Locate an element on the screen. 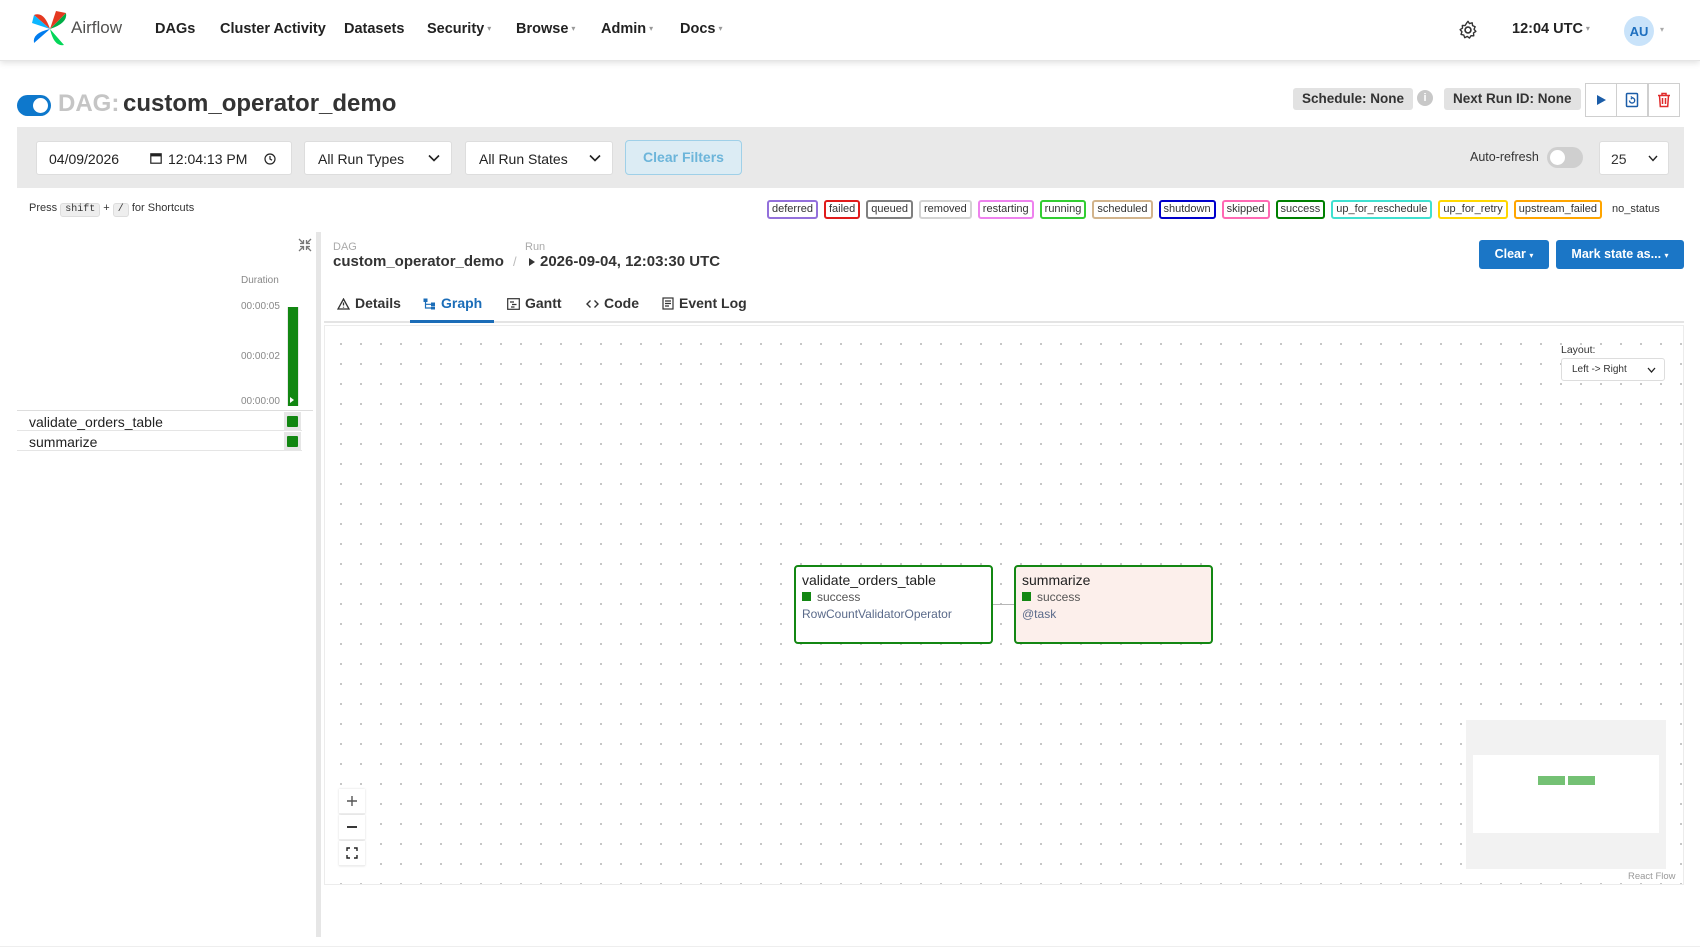  reload-file-icon is located at coordinates (1632, 100).